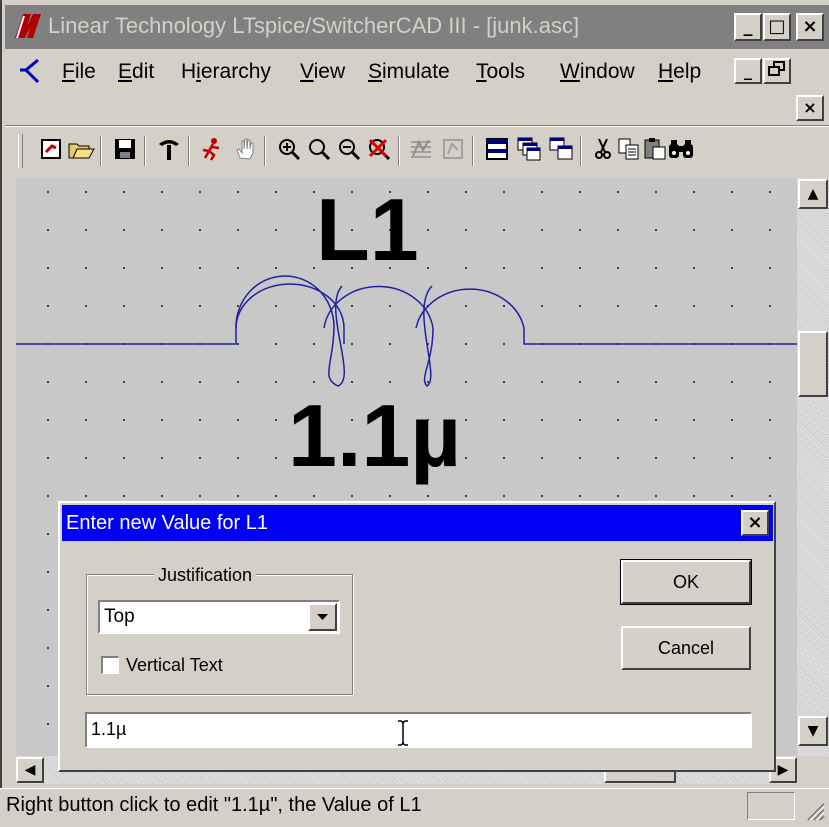  I want to click on save-icon, so click(125, 151).